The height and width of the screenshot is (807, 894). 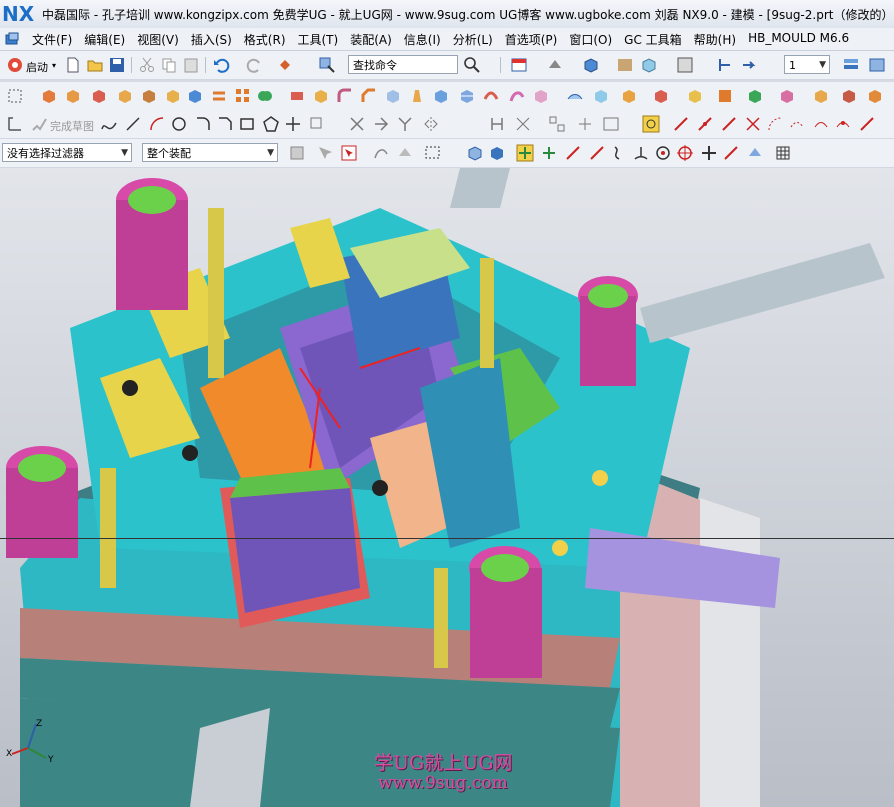 What do you see at coordinates (349, 153) in the screenshot?
I see `general-select-icon` at bounding box center [349, 153].